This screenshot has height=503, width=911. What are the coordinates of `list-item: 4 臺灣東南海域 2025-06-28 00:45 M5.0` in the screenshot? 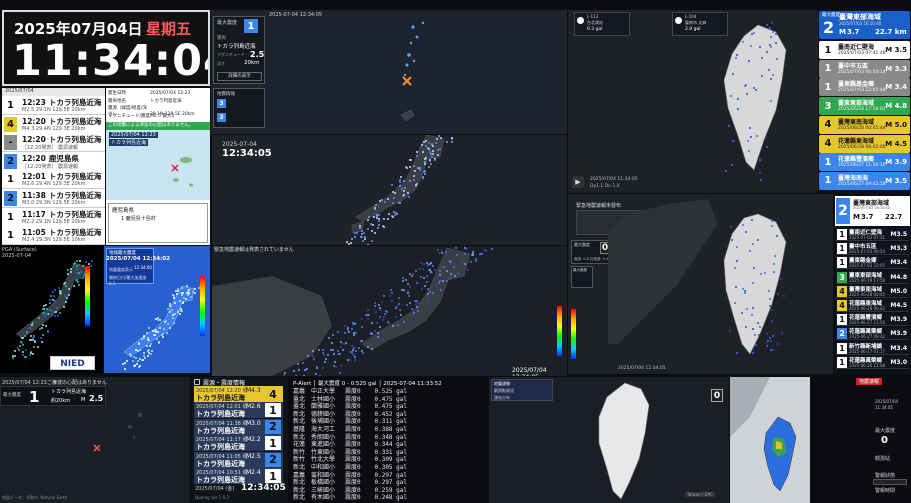 It's located at (872, 291).